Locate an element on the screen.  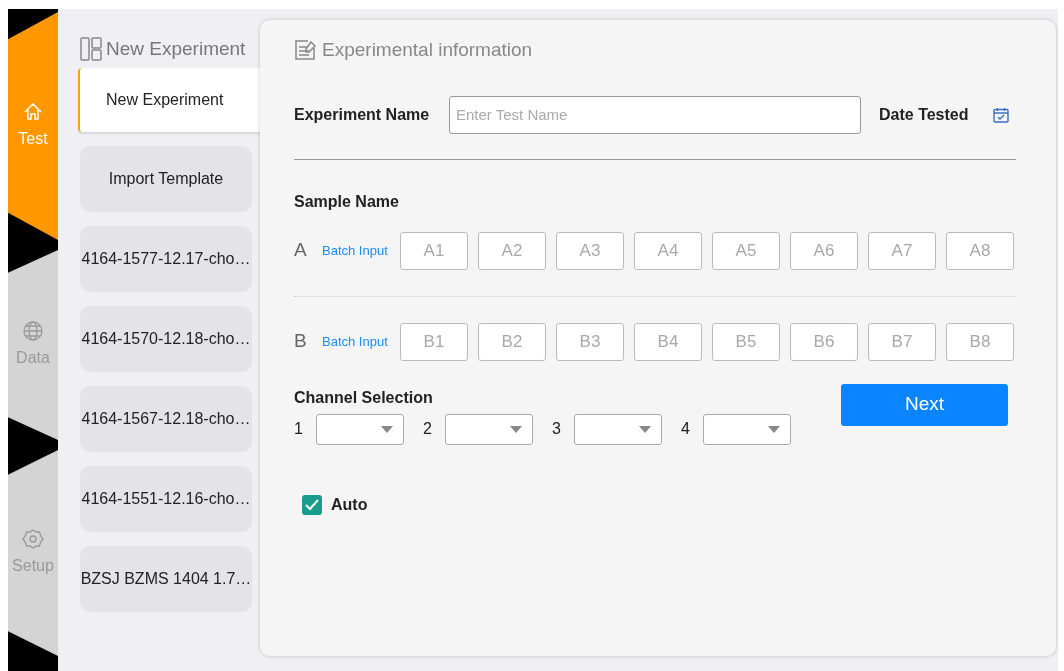
layout-icon is located at coordinates (91, 49).